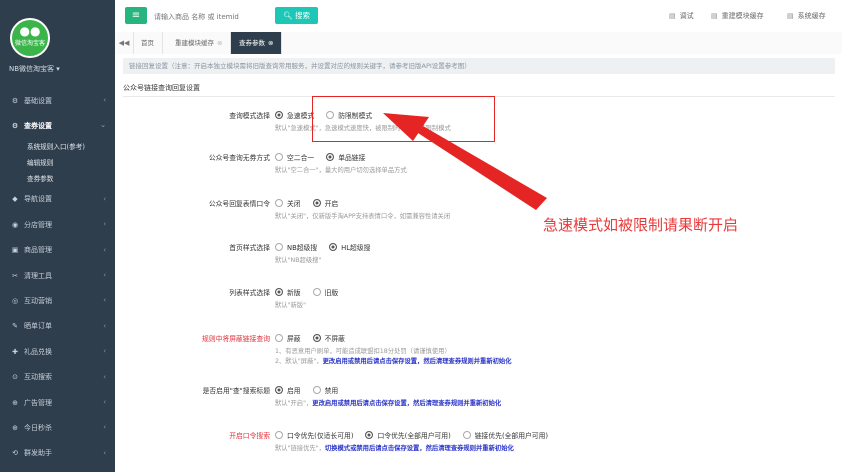 Image resolution: width=842 pixels, height=472 pixels. What do you see at coordinates (465, 161) in the screenshot?
I see `annotation-arrow` at bounding box center [465, 161].